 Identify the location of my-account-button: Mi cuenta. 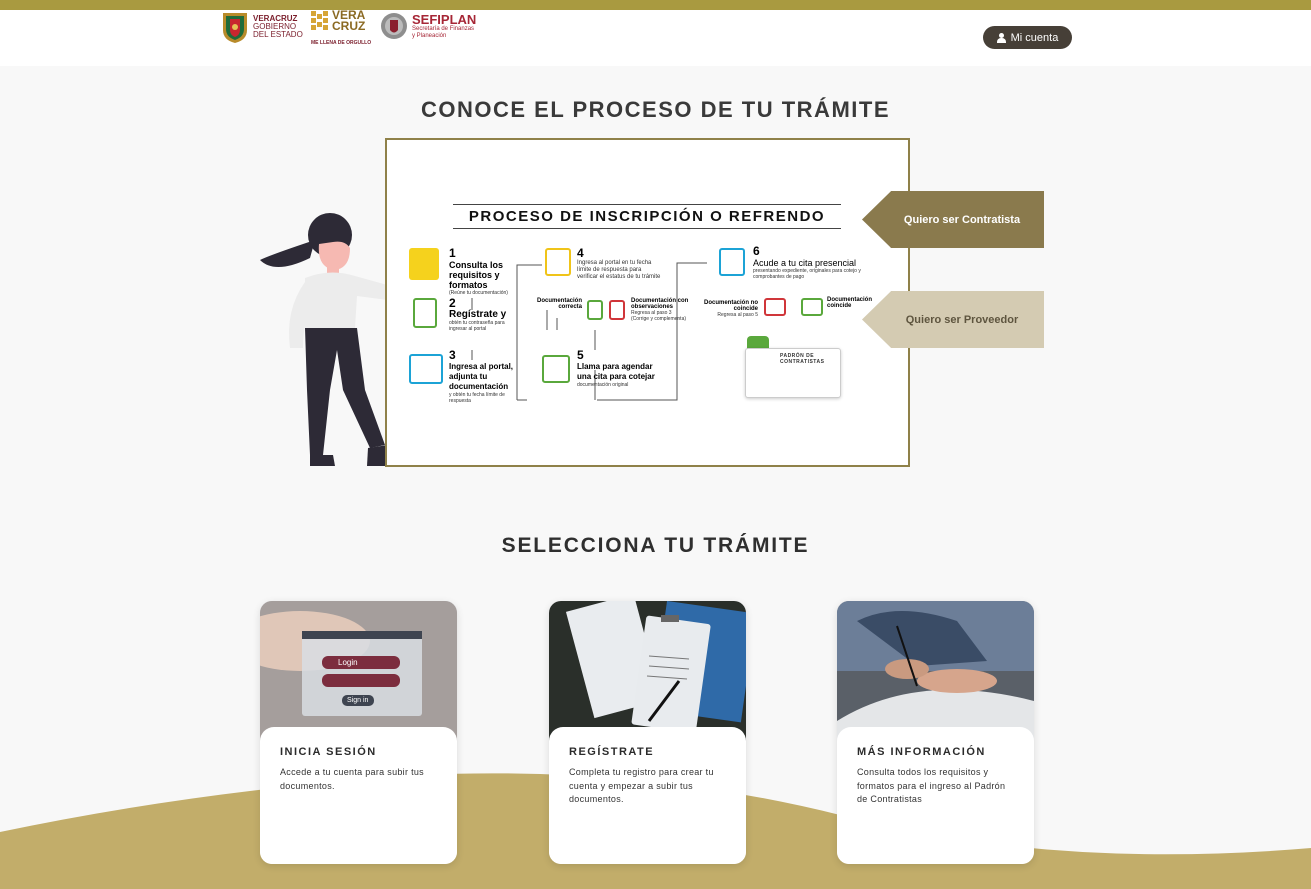
(1027, 37).